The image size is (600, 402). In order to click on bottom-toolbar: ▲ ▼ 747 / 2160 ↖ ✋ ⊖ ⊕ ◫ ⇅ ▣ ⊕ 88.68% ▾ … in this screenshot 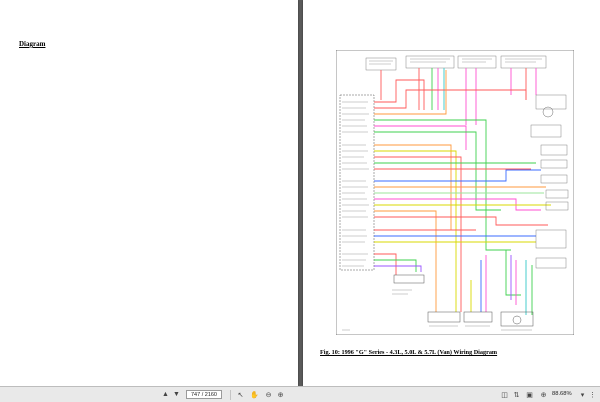, I will do `click(300, 394)`.